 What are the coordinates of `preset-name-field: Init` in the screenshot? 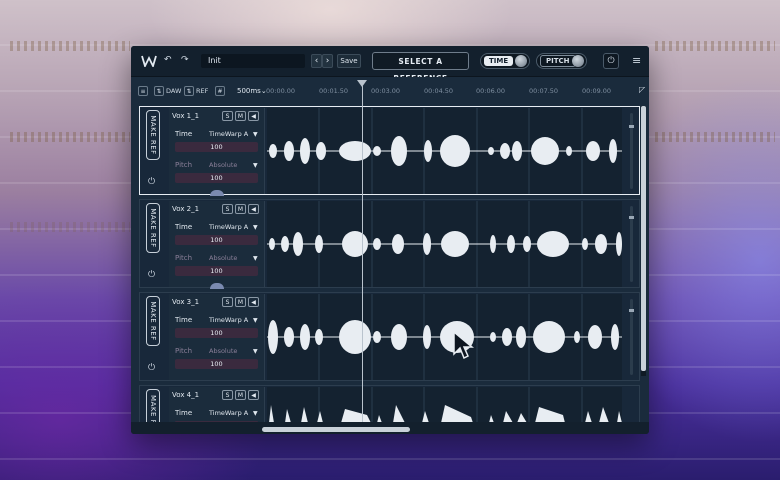 It's located at (253, 61).